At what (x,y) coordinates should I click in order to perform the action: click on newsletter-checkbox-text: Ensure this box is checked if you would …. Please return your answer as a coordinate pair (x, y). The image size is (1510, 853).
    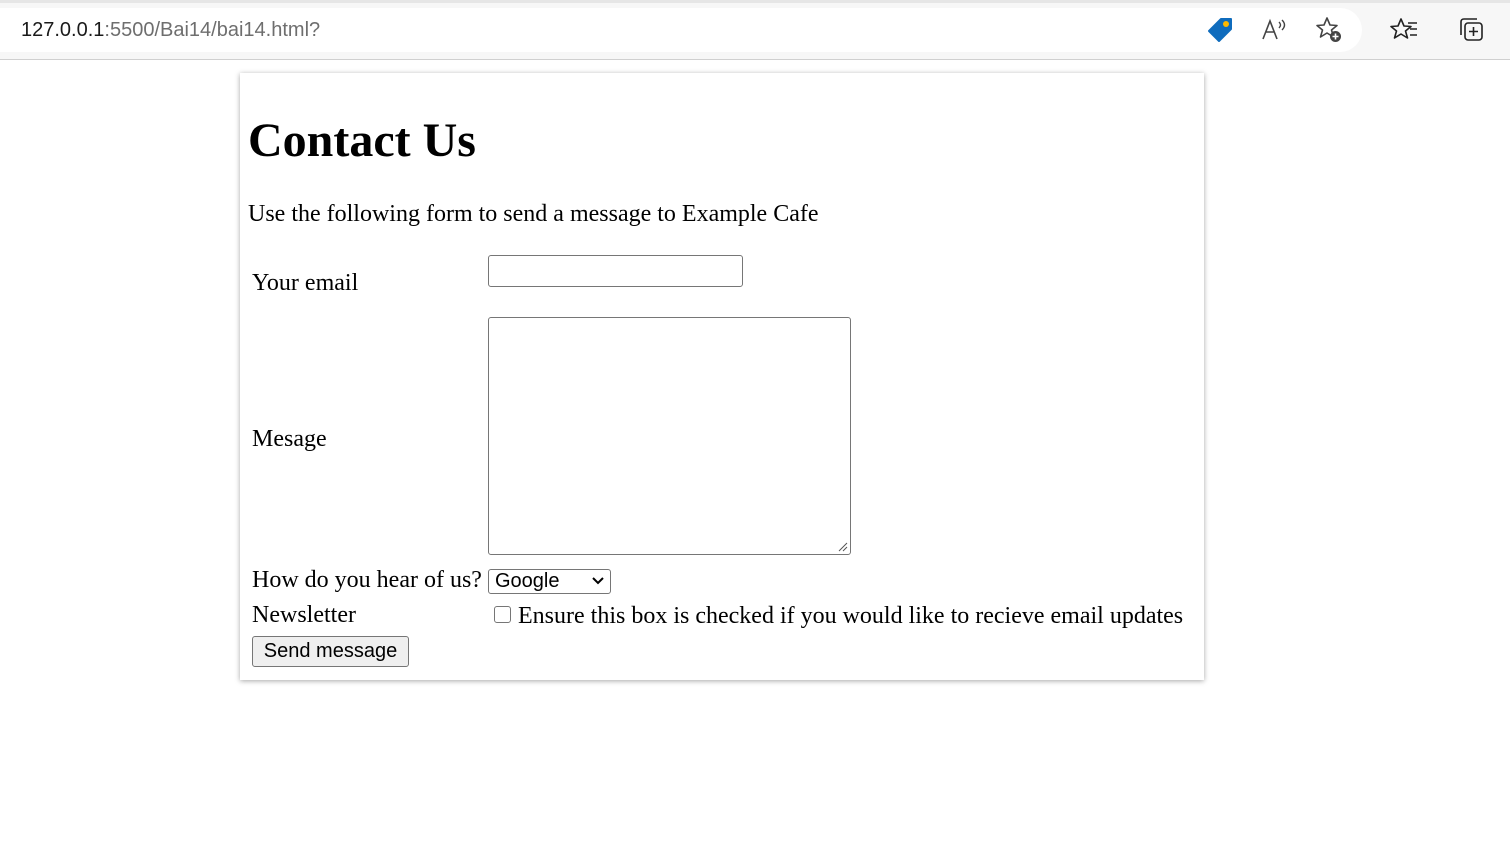
    Looking at the image, I should click on (850, 616).